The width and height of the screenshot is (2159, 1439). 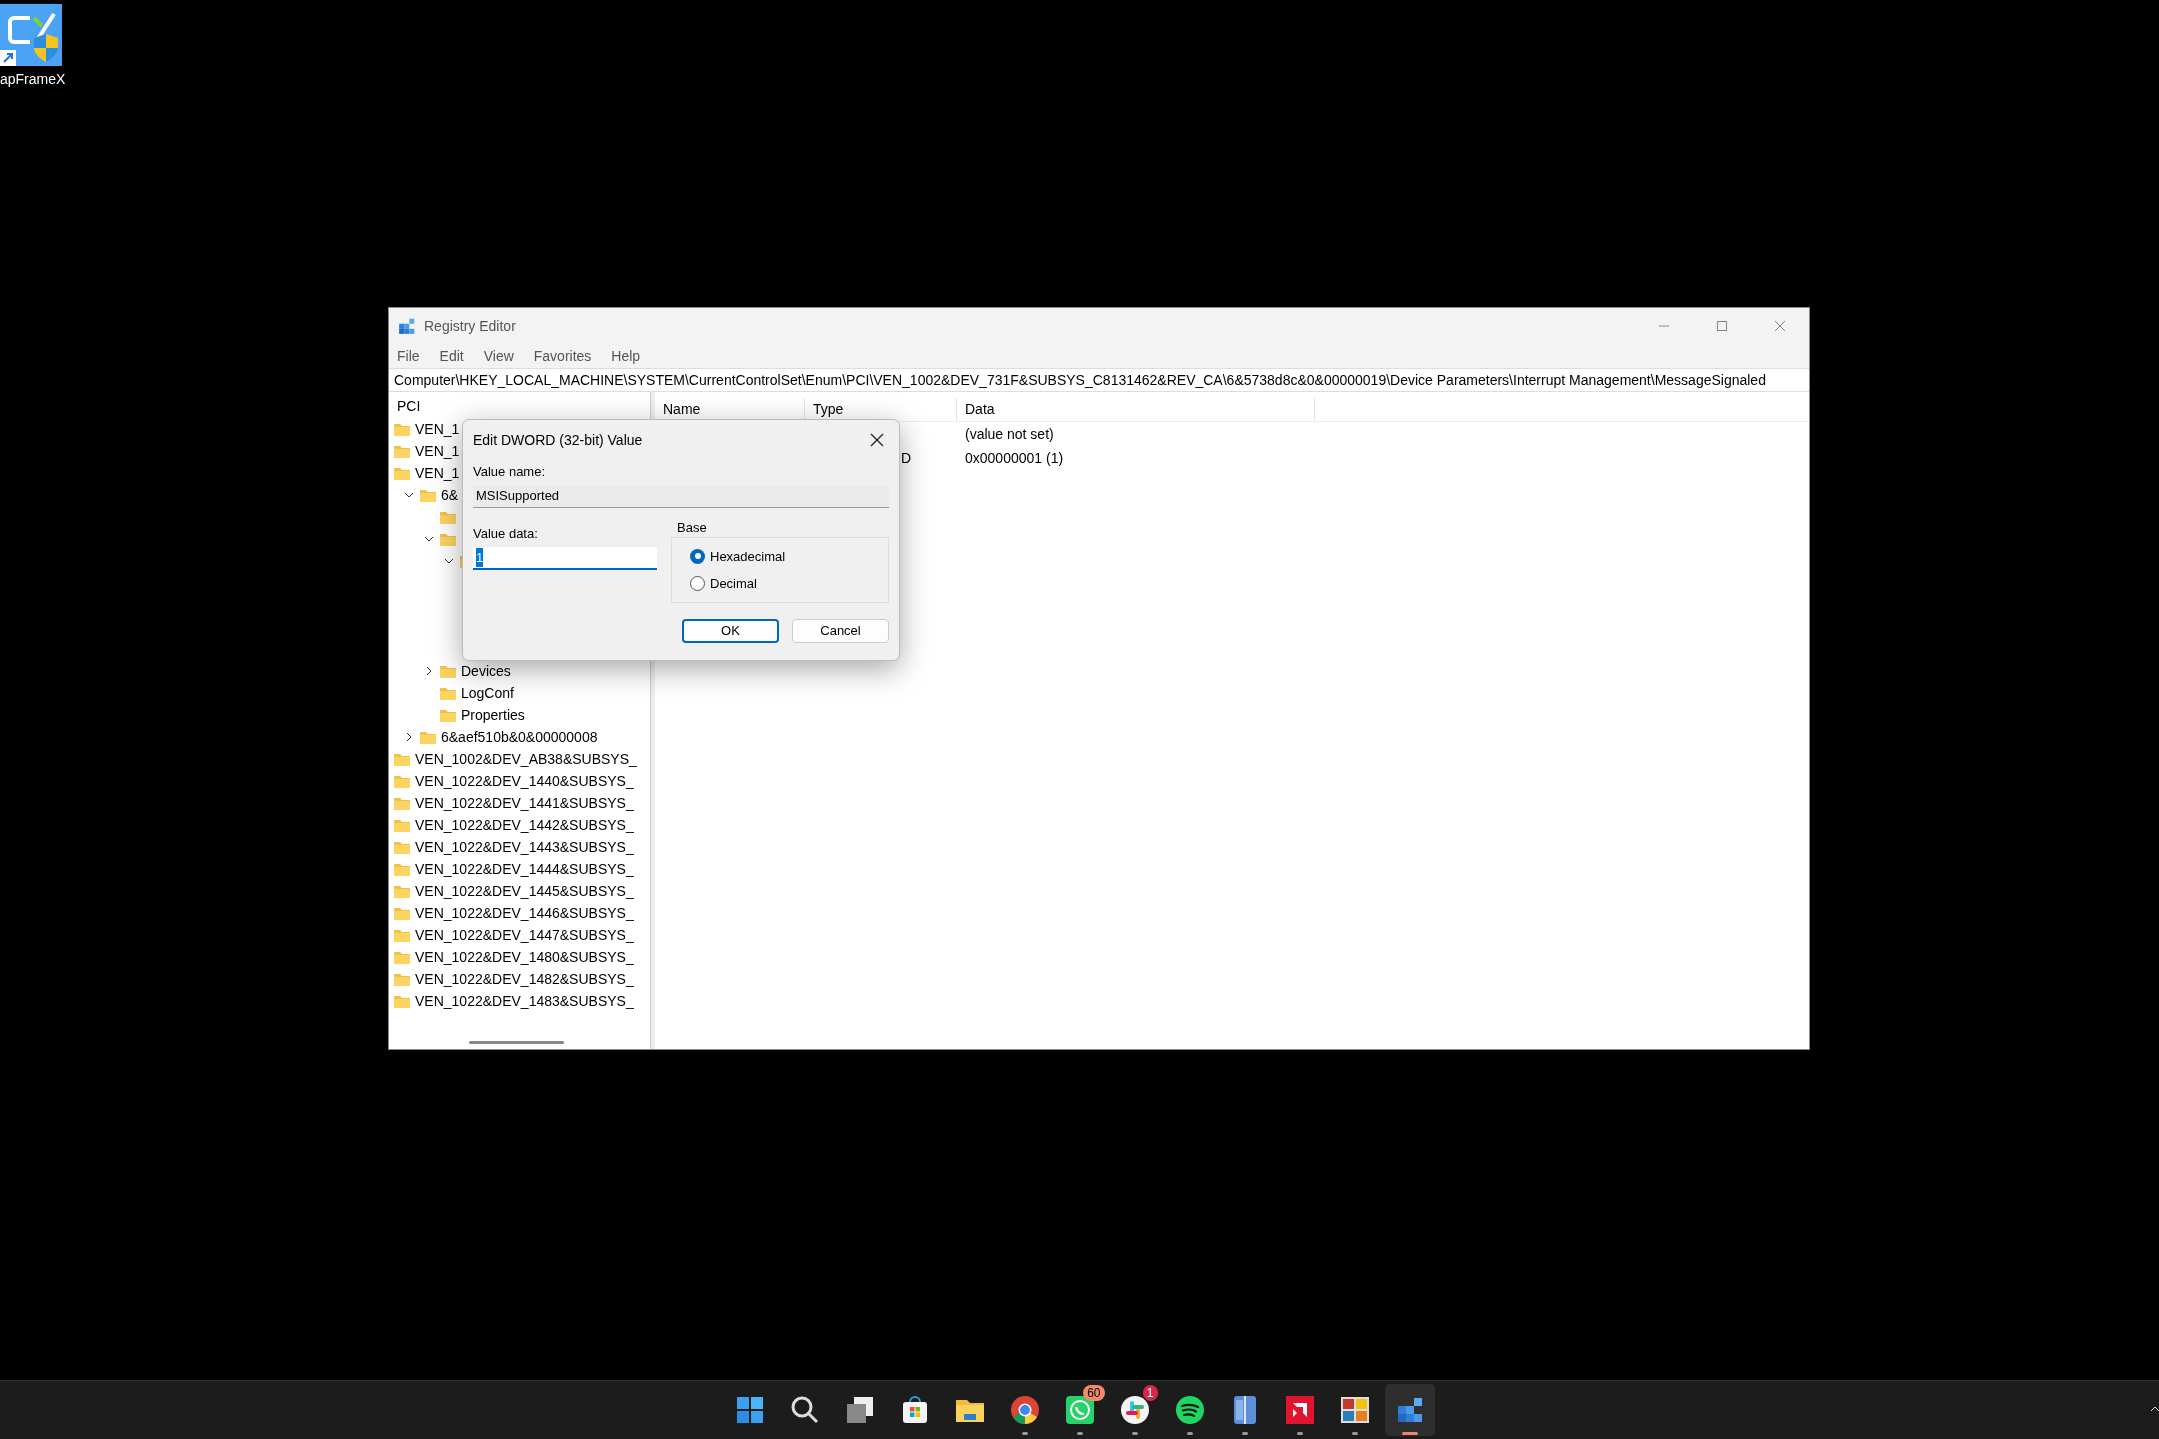 I want to click on value-data-field: 1, so click(x=565, y=558).